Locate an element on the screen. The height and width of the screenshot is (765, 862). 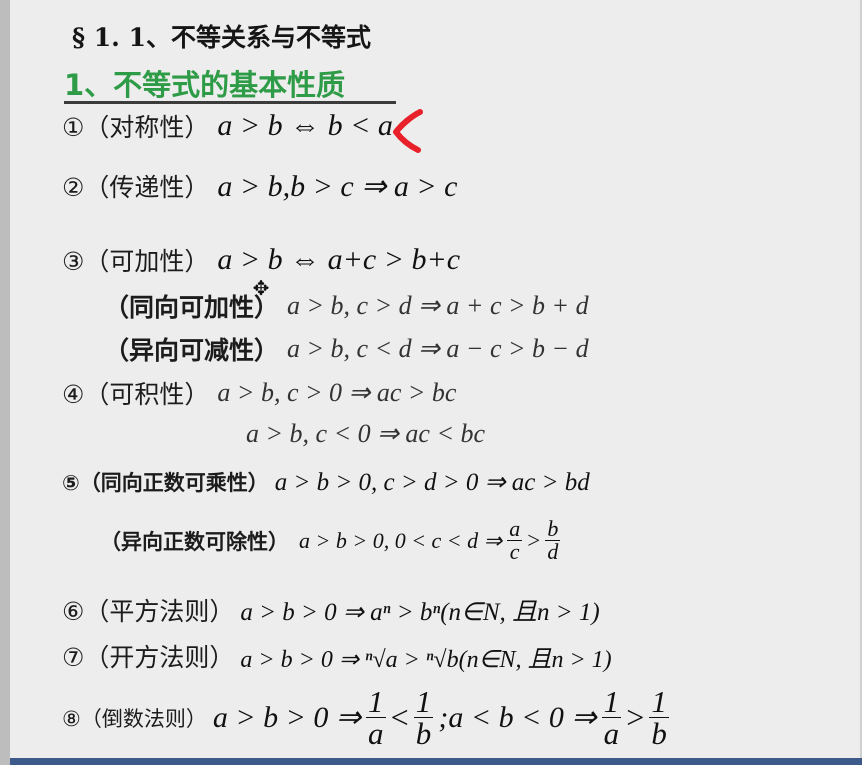
fraction: ac is located at coordinates (515, 540).